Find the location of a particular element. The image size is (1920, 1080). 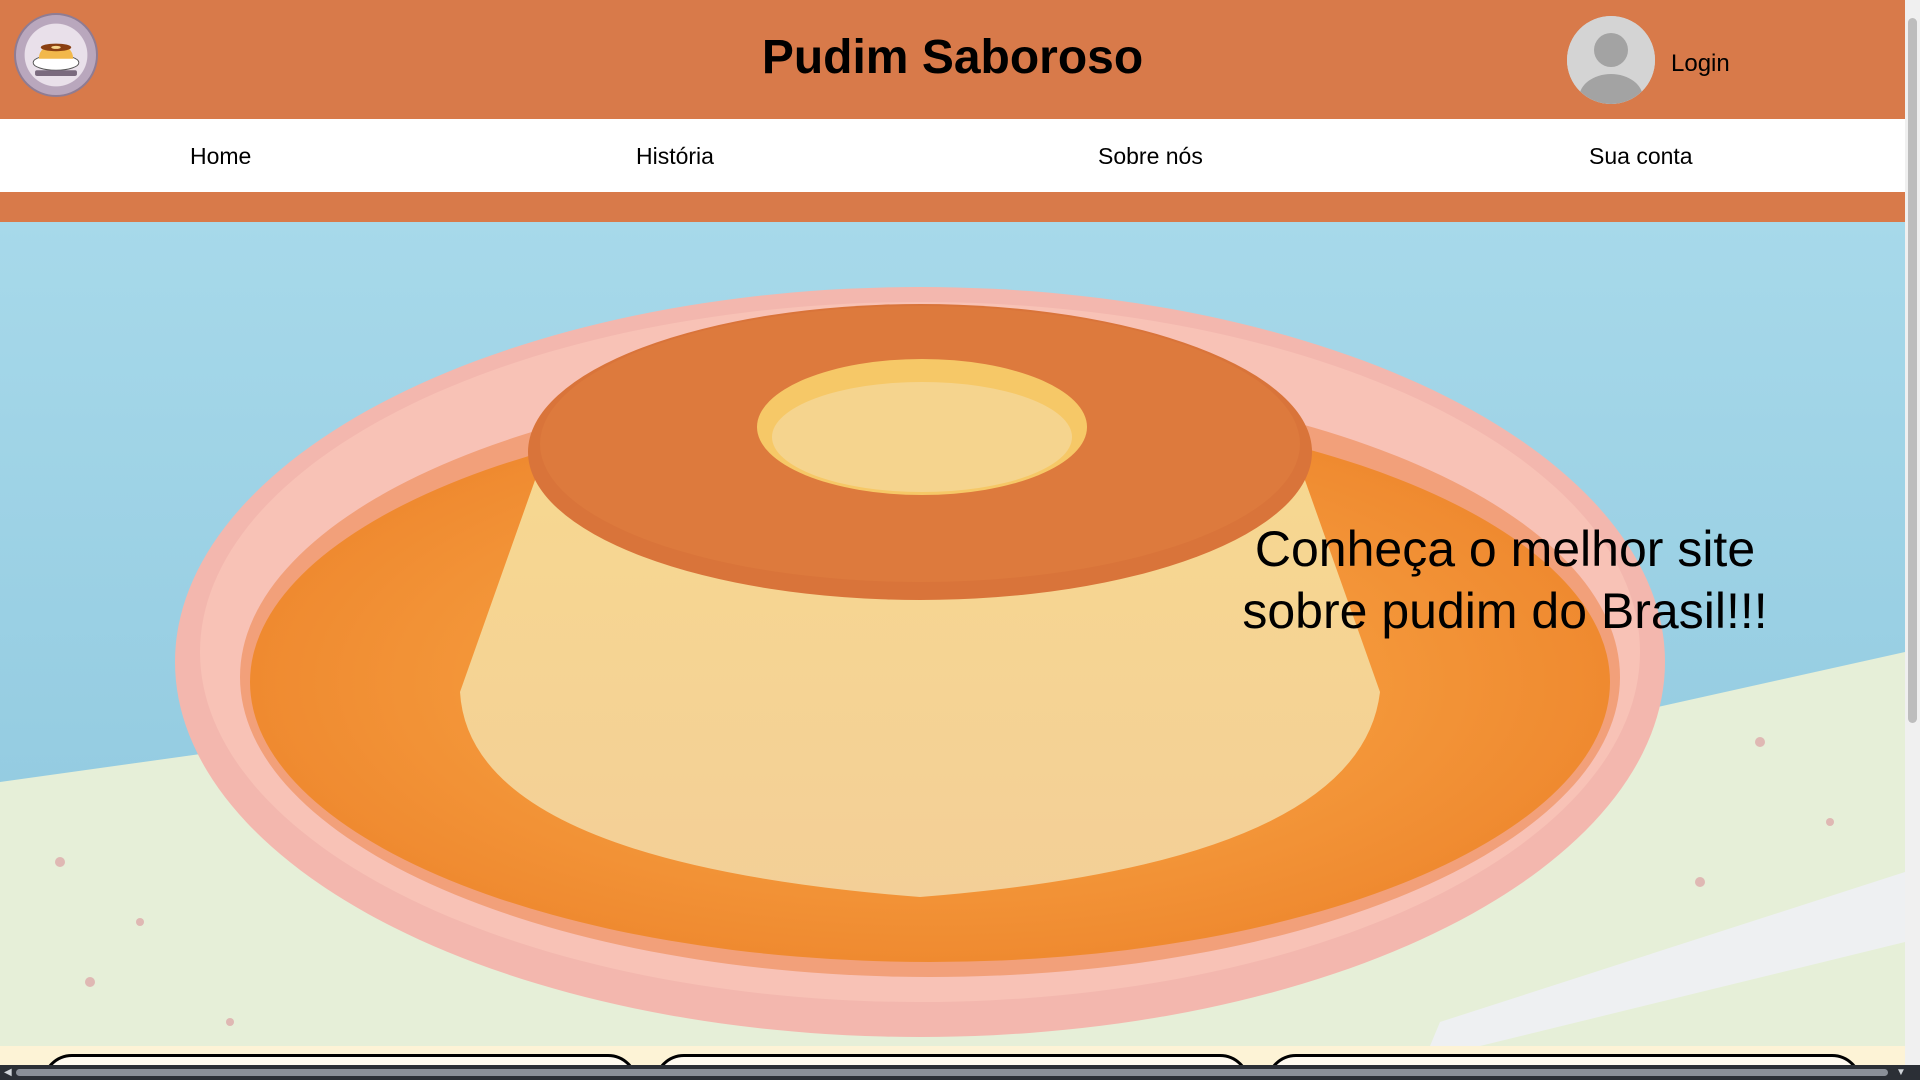

nav-item-sobre-nos: Sobre nós is located at coordinates (1150, 156).